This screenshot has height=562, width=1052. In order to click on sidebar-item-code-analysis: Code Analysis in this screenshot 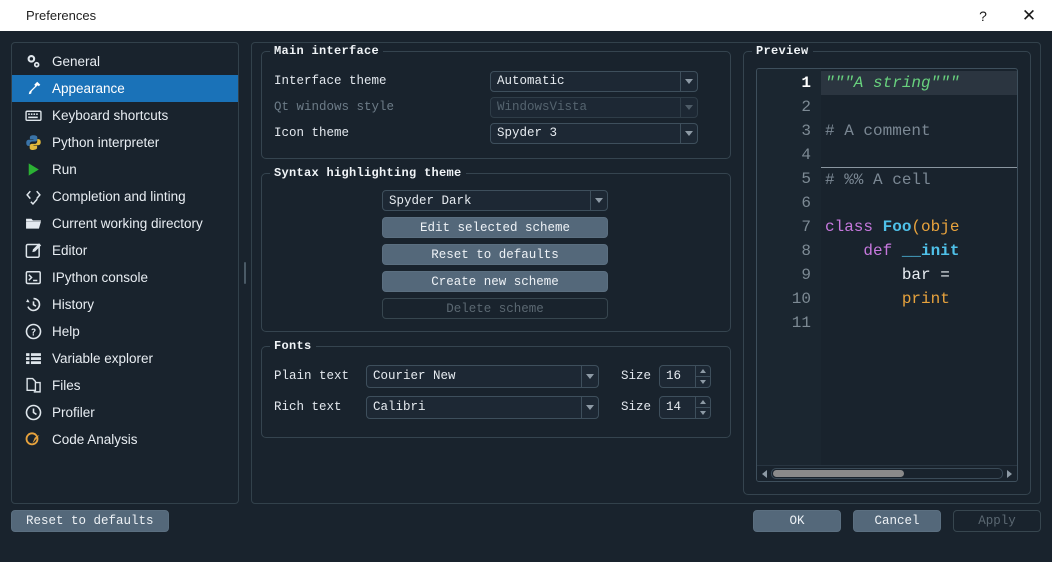, I will do `click(125, 439)`.